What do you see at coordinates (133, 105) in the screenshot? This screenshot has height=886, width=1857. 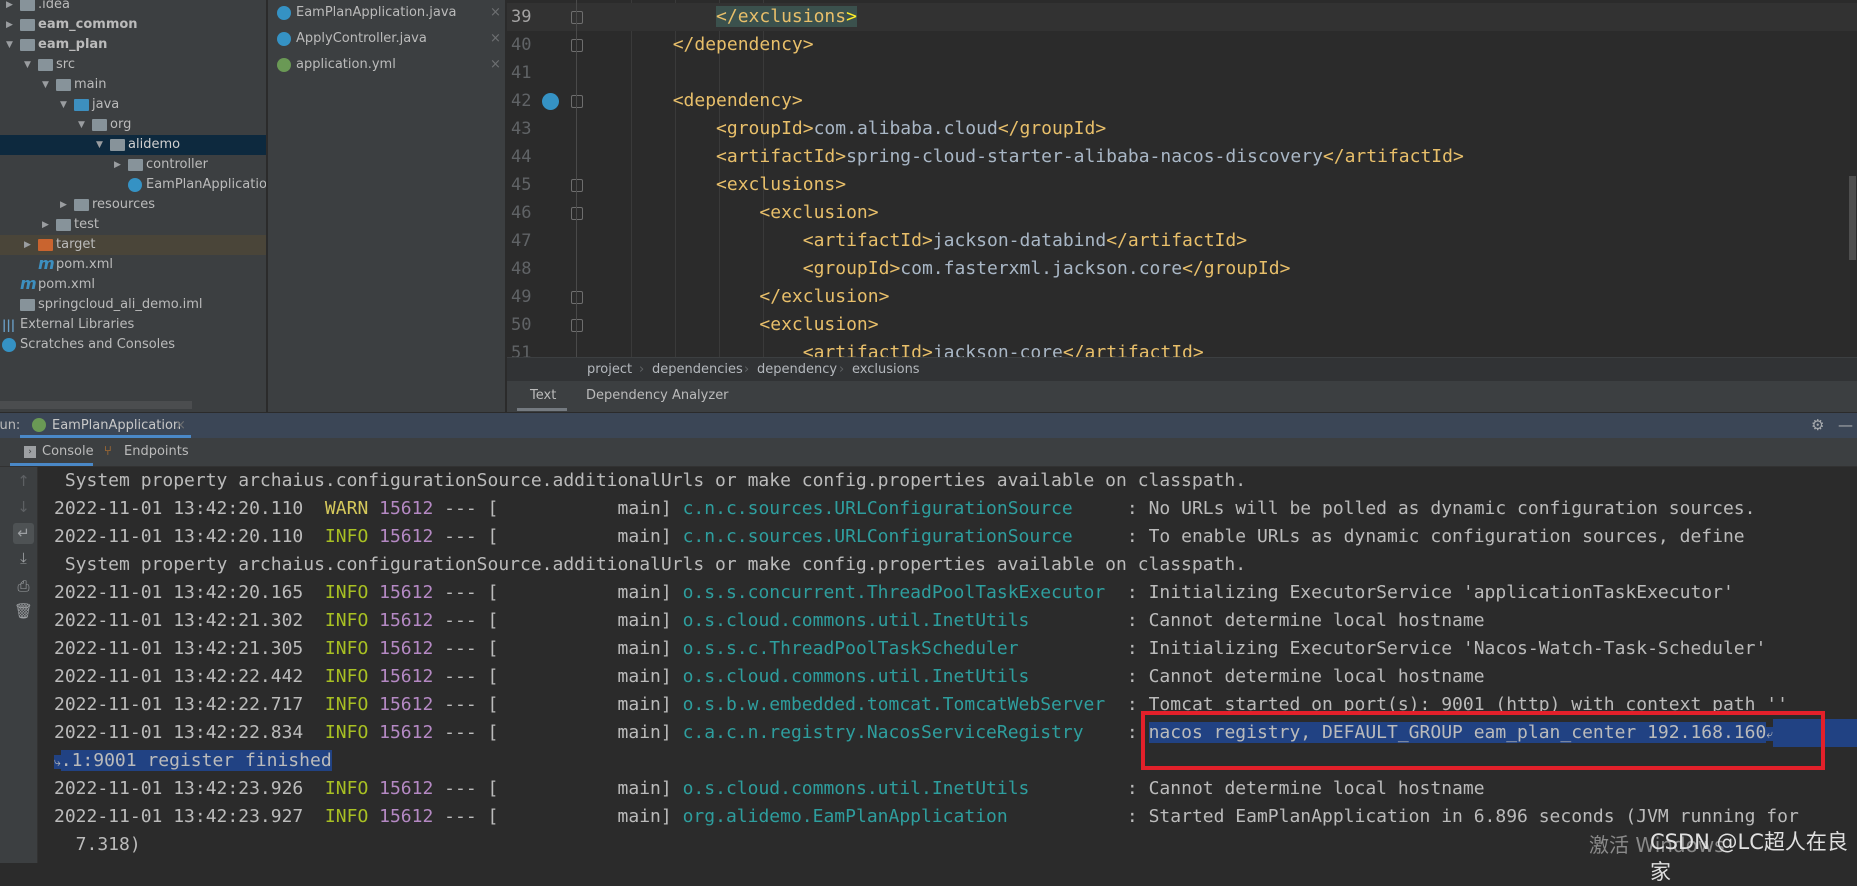 I see `tree-item: ▼ java` at bounding box center [133, 105].